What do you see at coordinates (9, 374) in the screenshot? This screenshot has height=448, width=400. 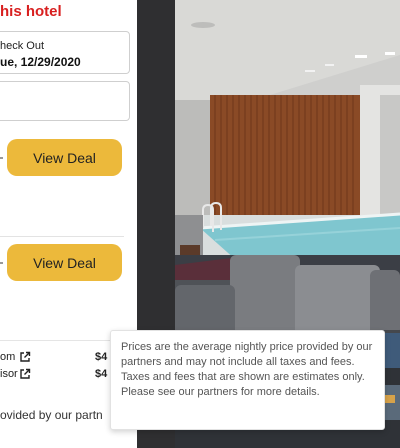 I see `partner-name: isor` at bounding box center [9, 374].